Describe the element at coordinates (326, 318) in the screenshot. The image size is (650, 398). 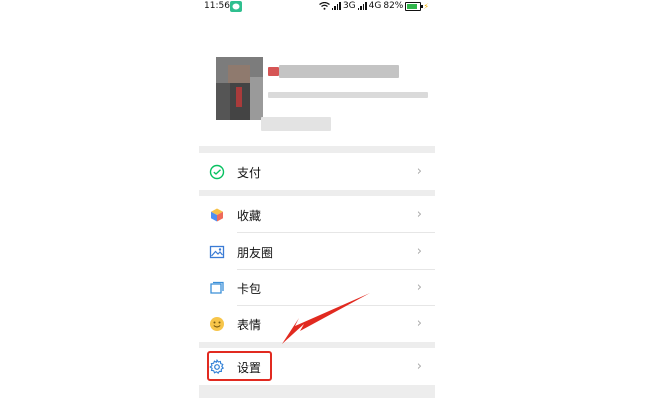
I see `annotation-arrow-icon` at that location.